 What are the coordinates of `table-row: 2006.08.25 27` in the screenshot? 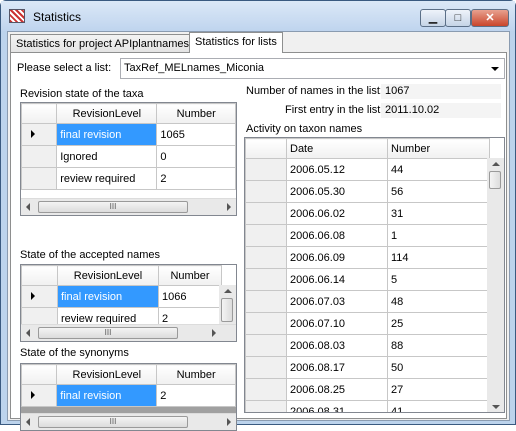 It's located at (367, 389).